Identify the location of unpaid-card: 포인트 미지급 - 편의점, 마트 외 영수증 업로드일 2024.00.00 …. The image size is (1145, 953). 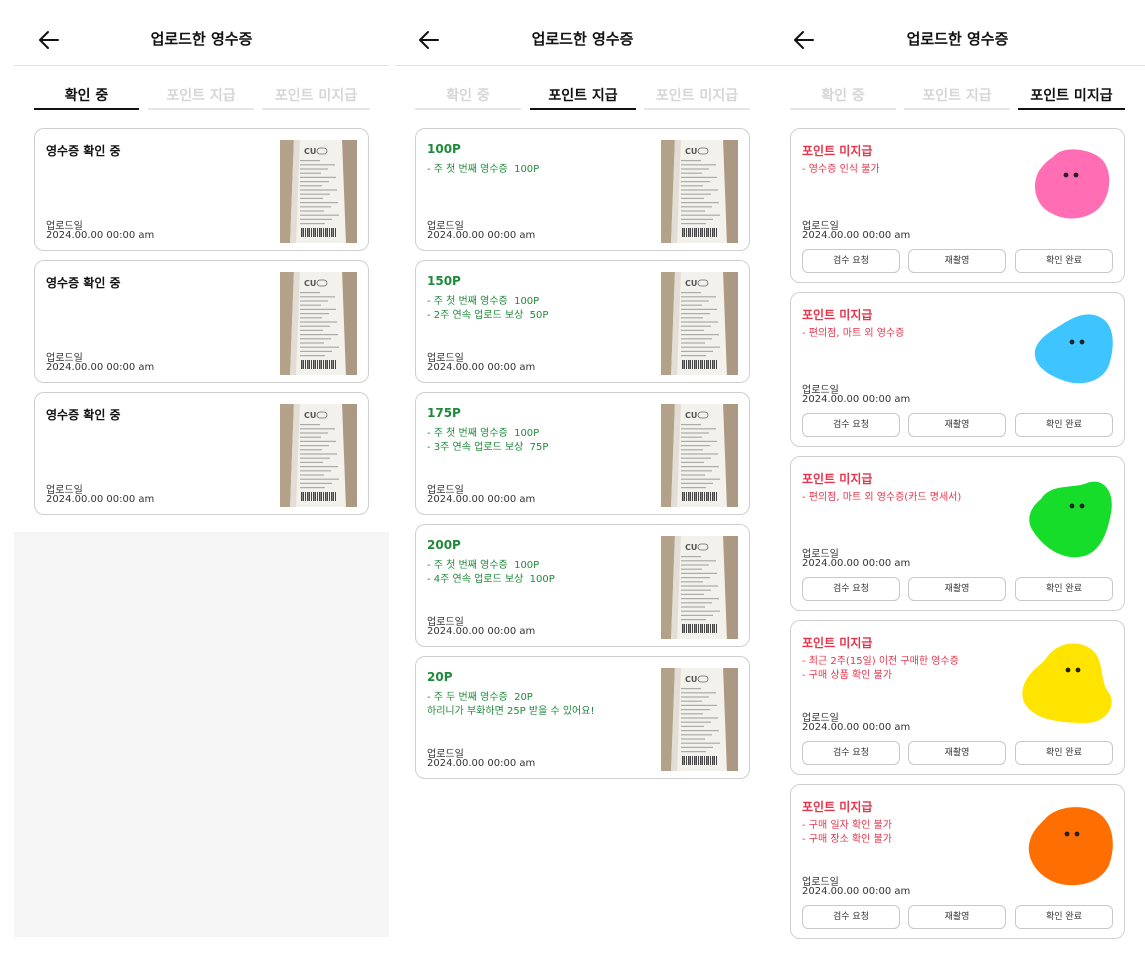
(957, 369).